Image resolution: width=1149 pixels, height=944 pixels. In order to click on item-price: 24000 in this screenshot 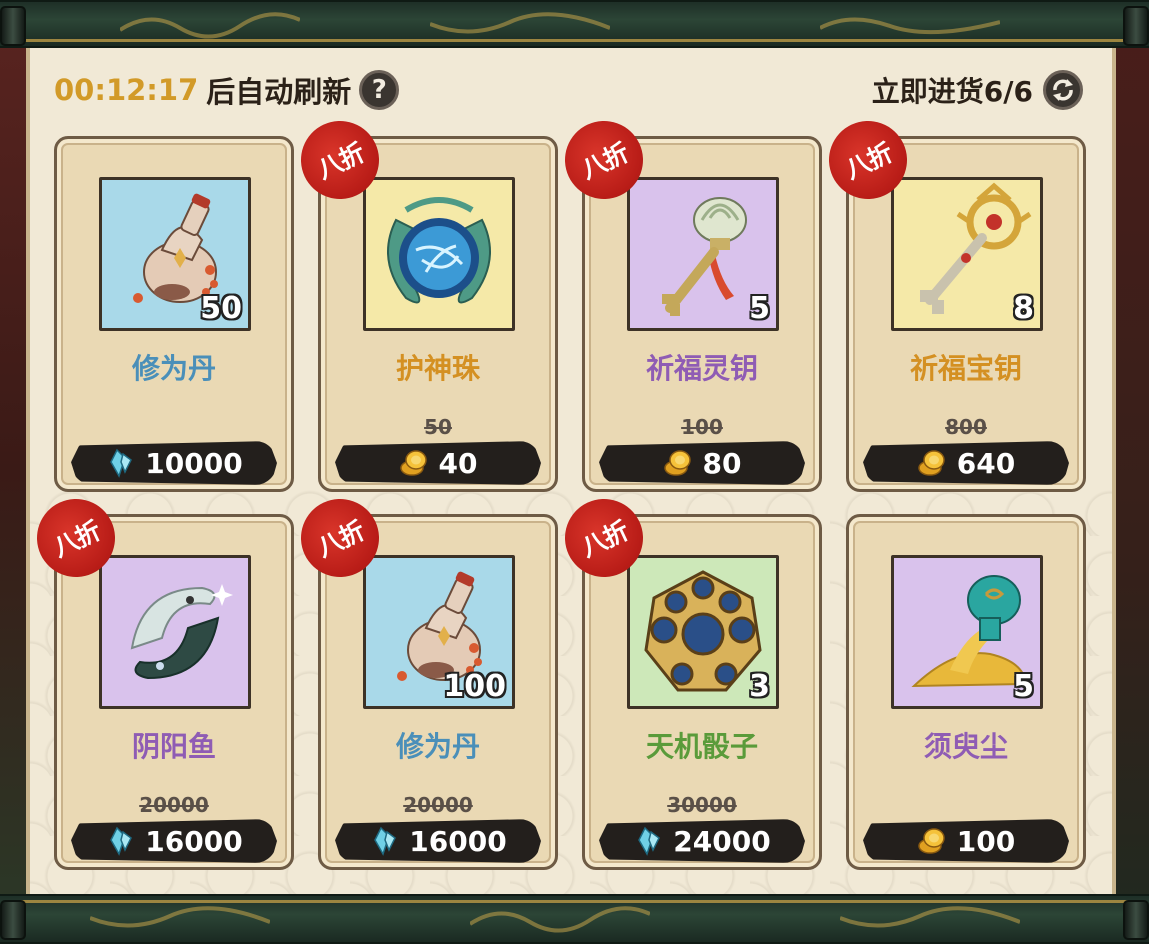, I will do `click(722, 841)`.